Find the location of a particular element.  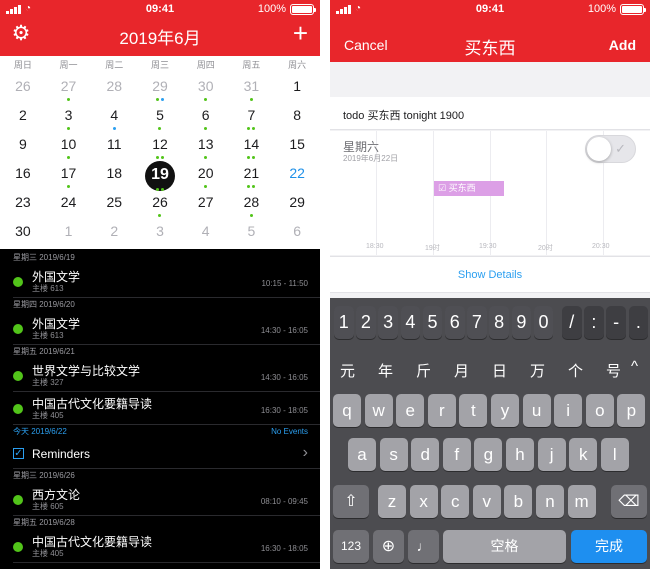

key-s: s is located at coordinates (393, 454).